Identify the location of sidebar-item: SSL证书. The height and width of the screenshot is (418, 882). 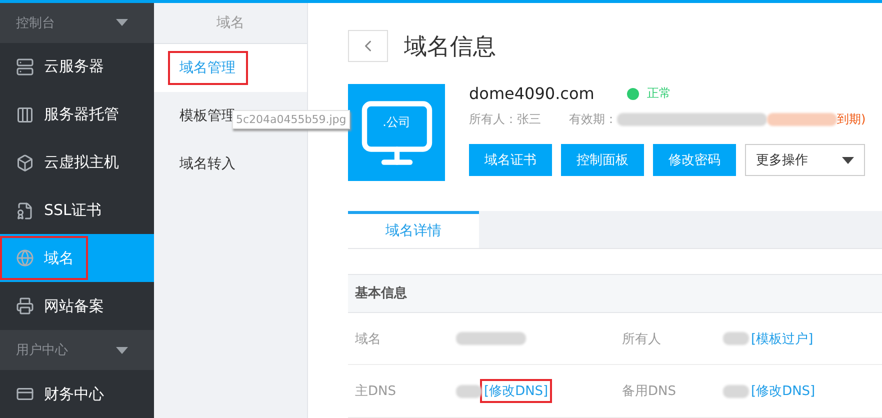
(77, 210).